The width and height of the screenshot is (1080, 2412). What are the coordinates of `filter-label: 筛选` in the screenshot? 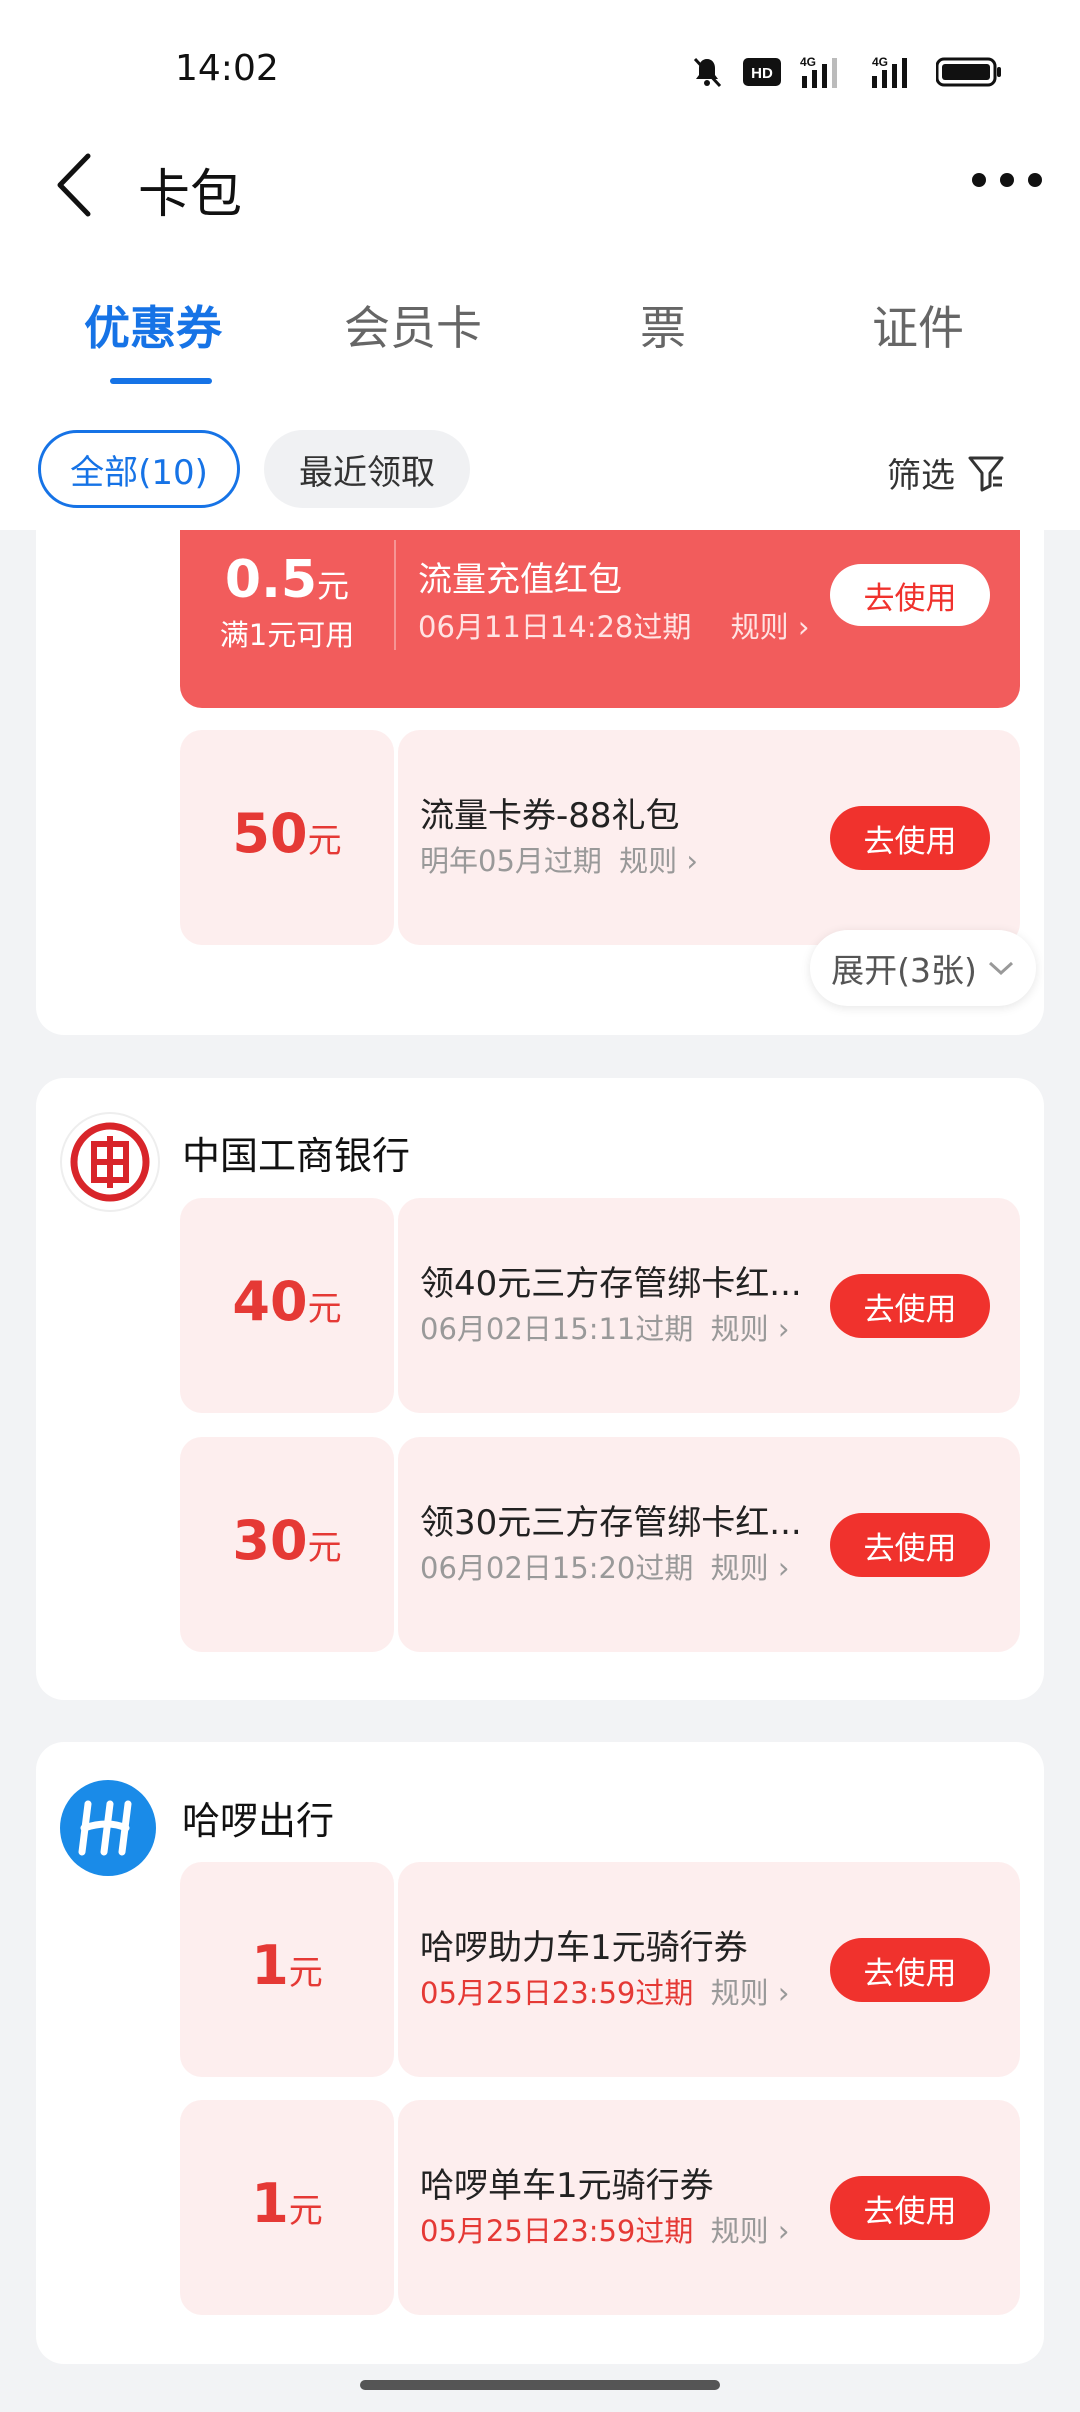 It's located at (921, 476).